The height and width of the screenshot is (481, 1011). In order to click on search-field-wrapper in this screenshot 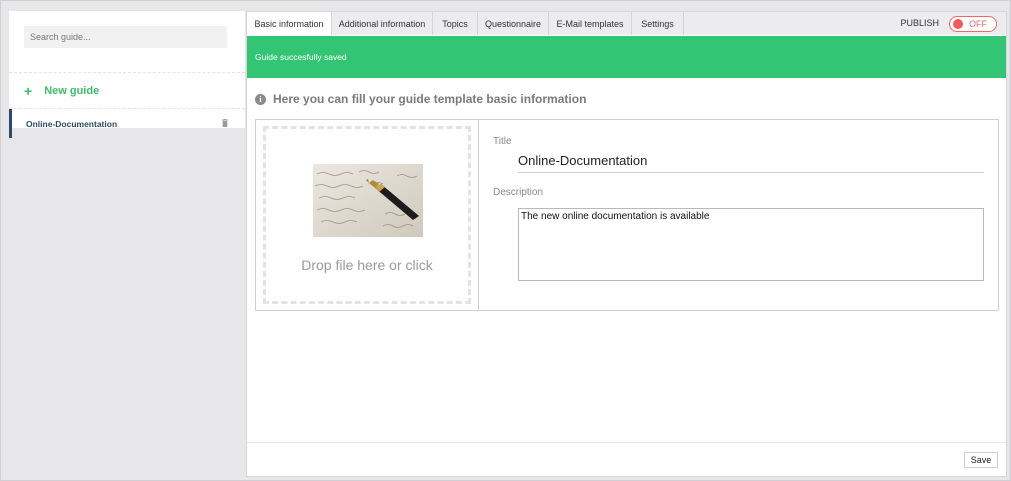, I will do `click(125, 37)`.